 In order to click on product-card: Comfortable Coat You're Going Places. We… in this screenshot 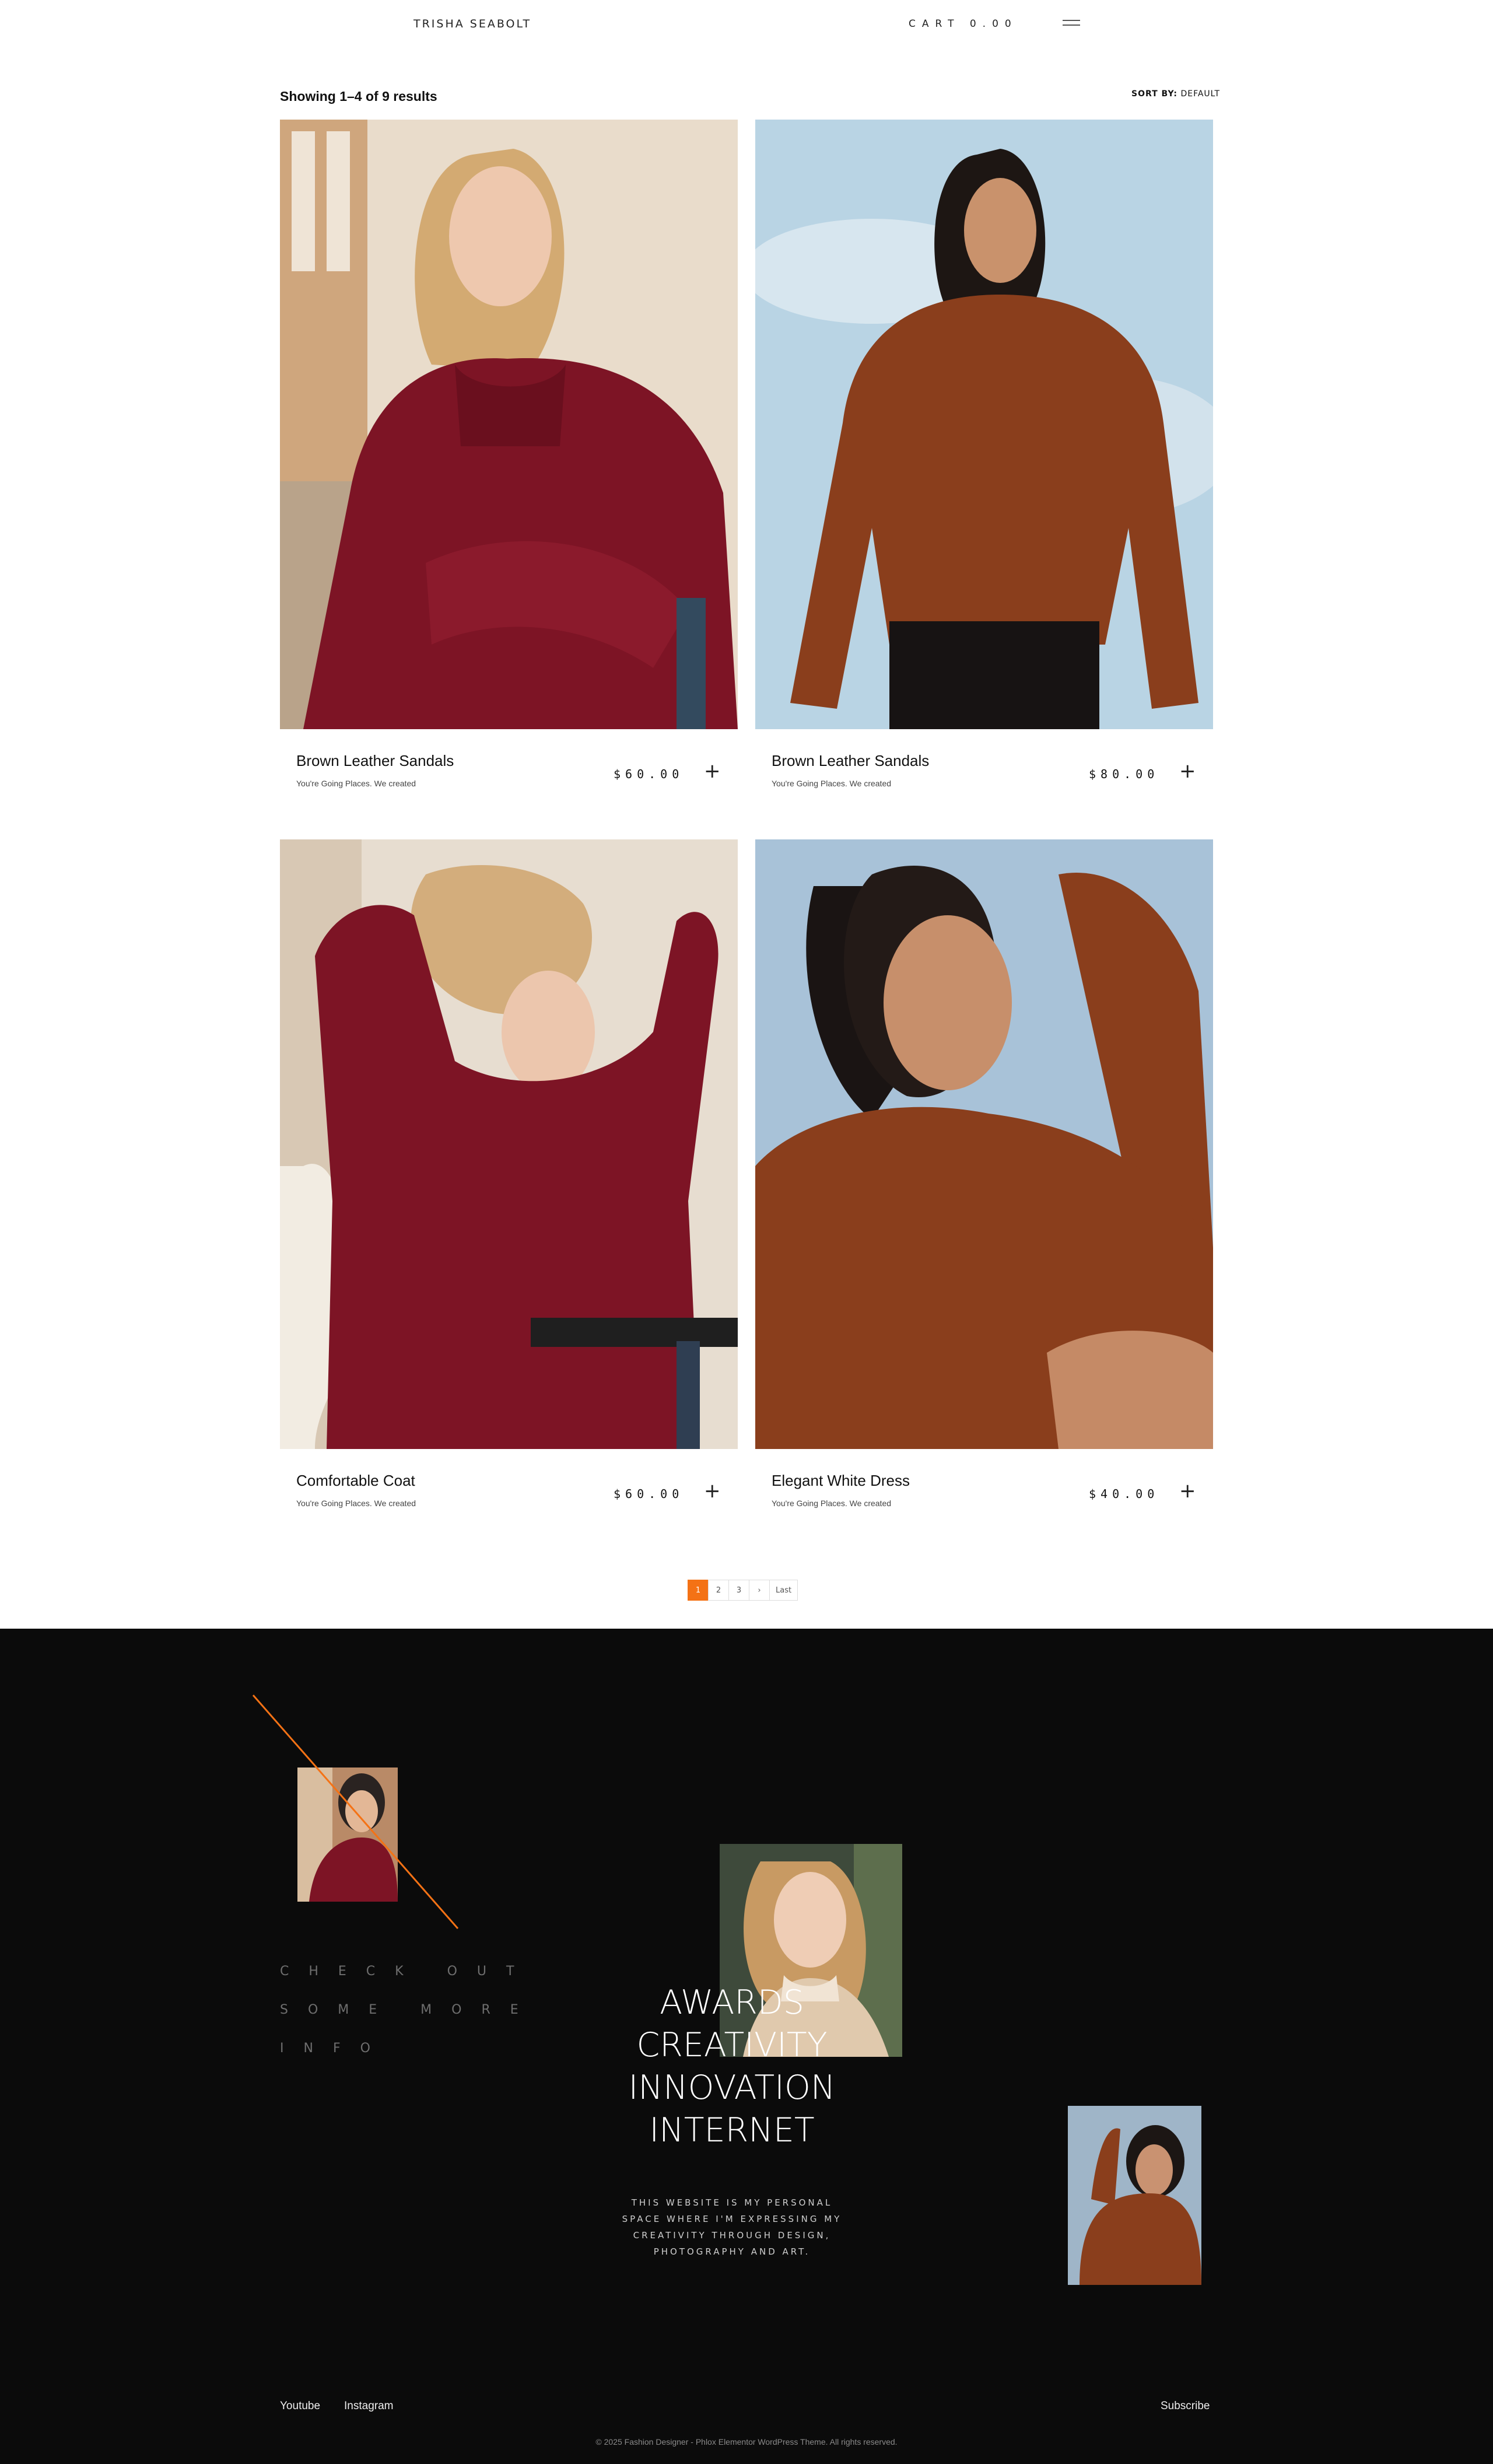, I will do `click(509, 1173)`.